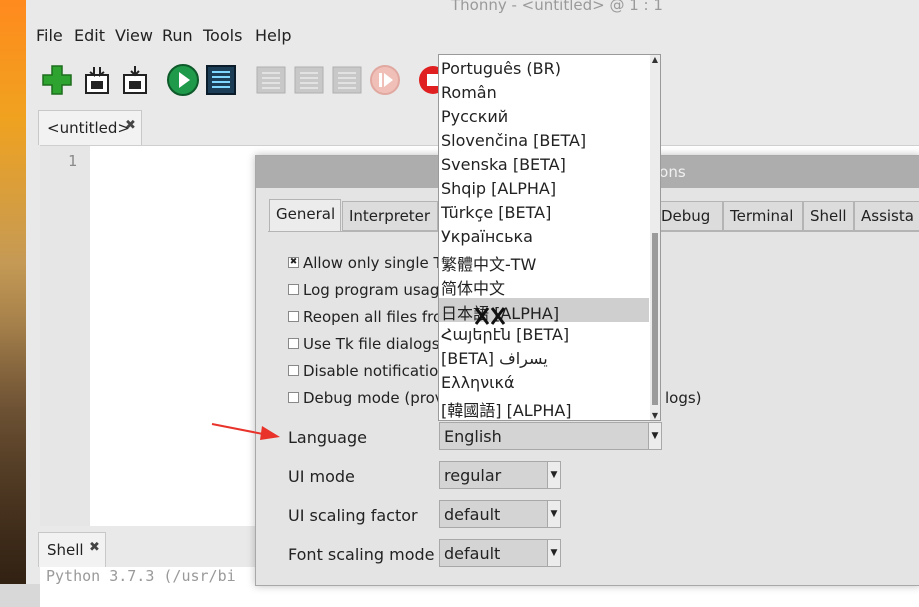 The image size is (919, 607). I want to click on tab-terminal: Terminal, so click(763, 216).